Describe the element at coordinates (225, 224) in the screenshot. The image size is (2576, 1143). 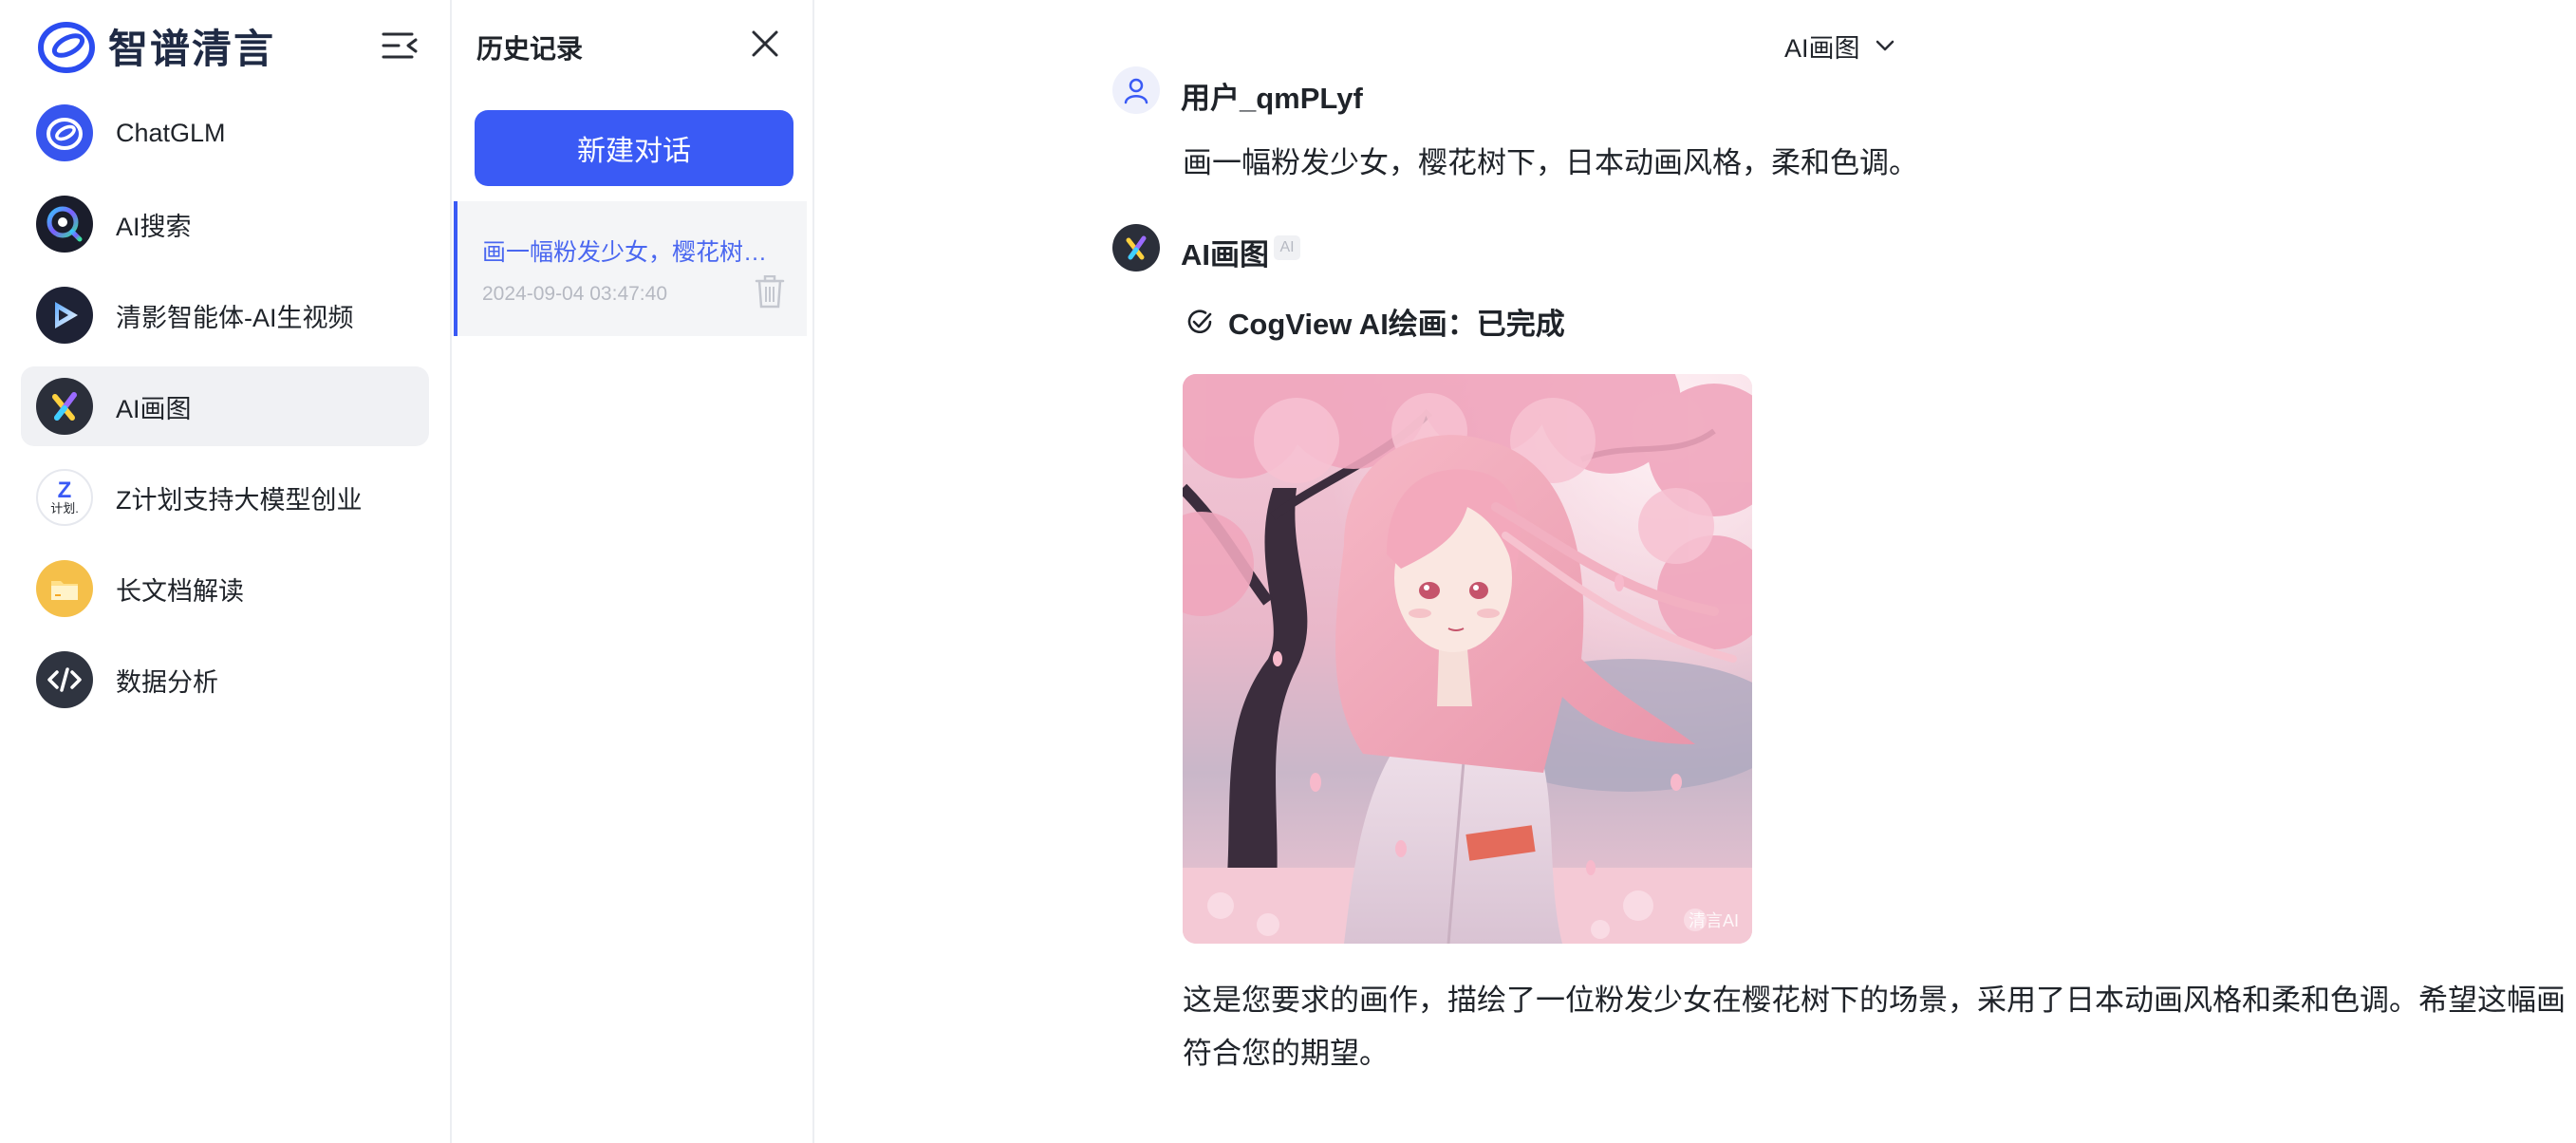
I see `sidebar-item-ai-search: AI搜索` at that location.